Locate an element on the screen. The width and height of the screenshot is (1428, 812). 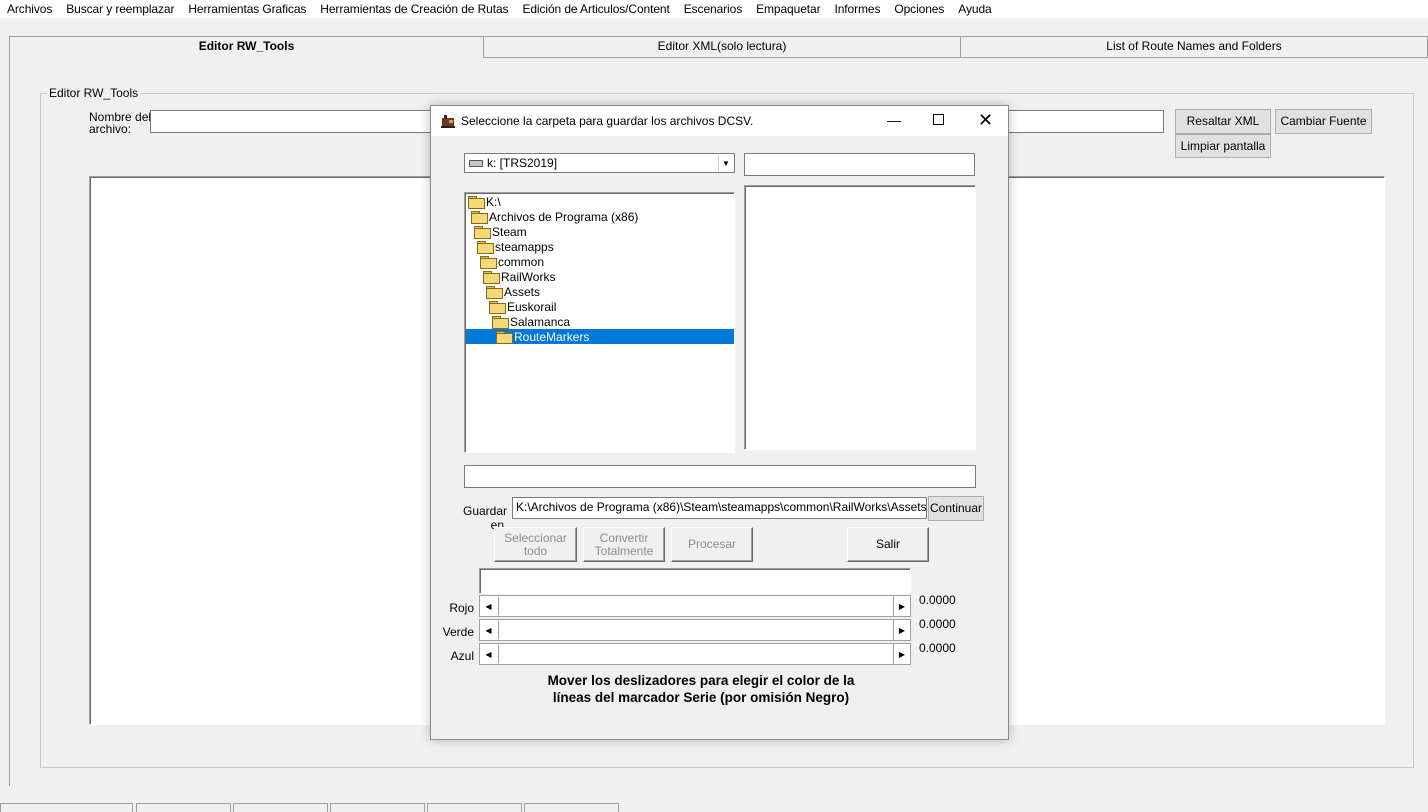
slider-value-blue: 0.0000 is located at coordinates (937, 648).